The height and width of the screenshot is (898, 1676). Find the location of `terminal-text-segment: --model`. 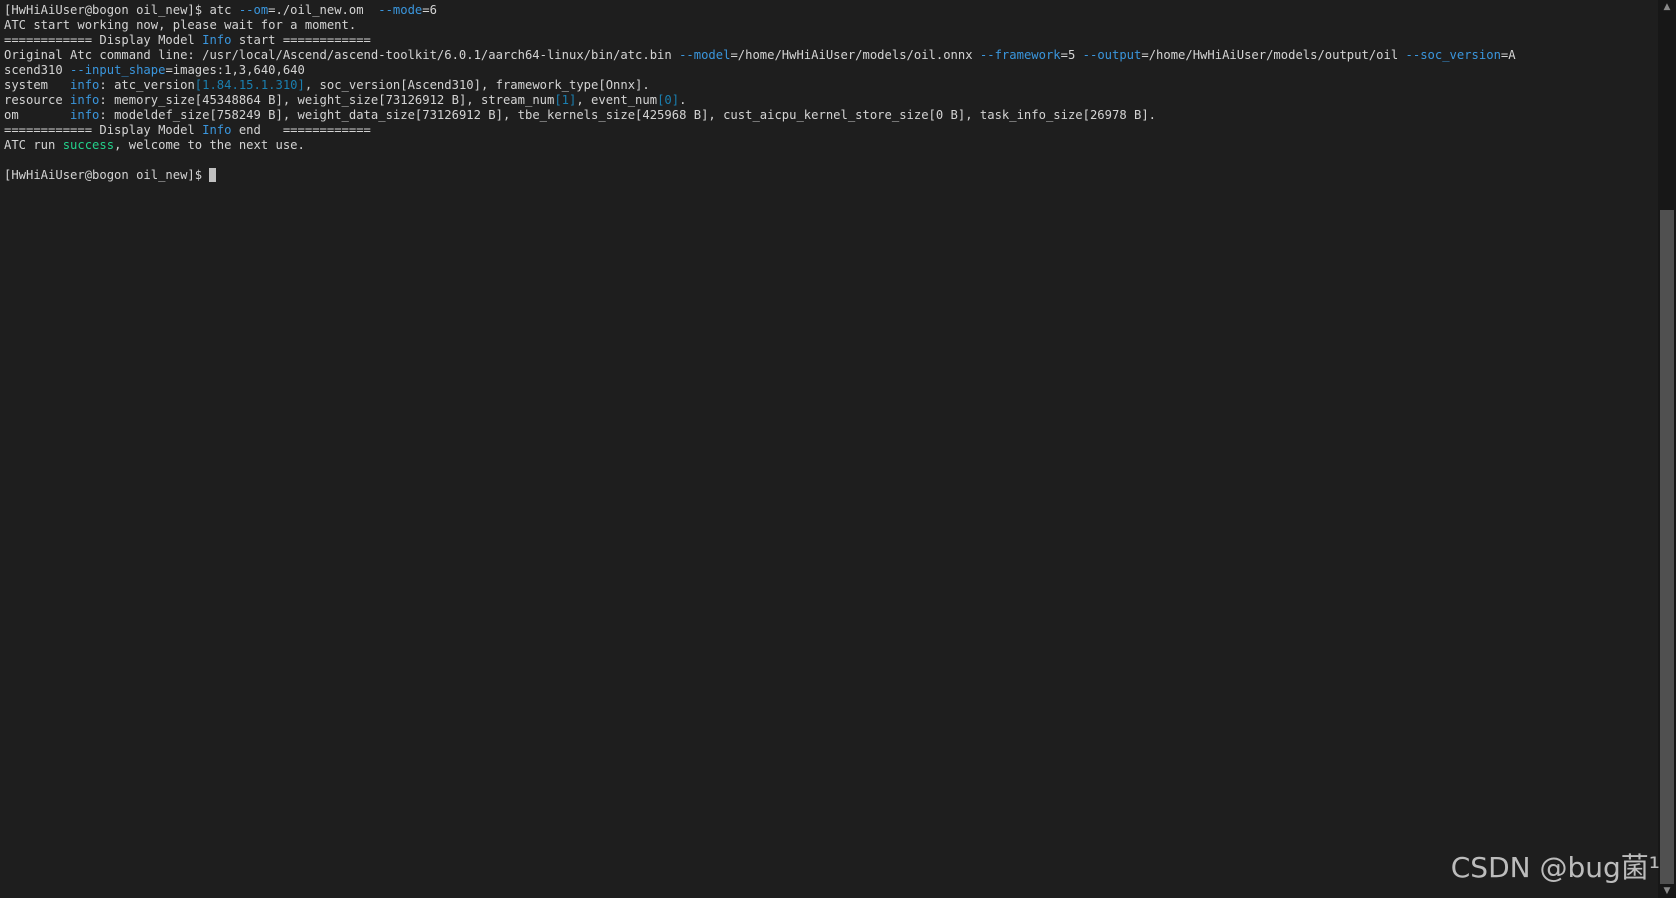

terminal-text-segment: --model is located at coordinates (705, 55).